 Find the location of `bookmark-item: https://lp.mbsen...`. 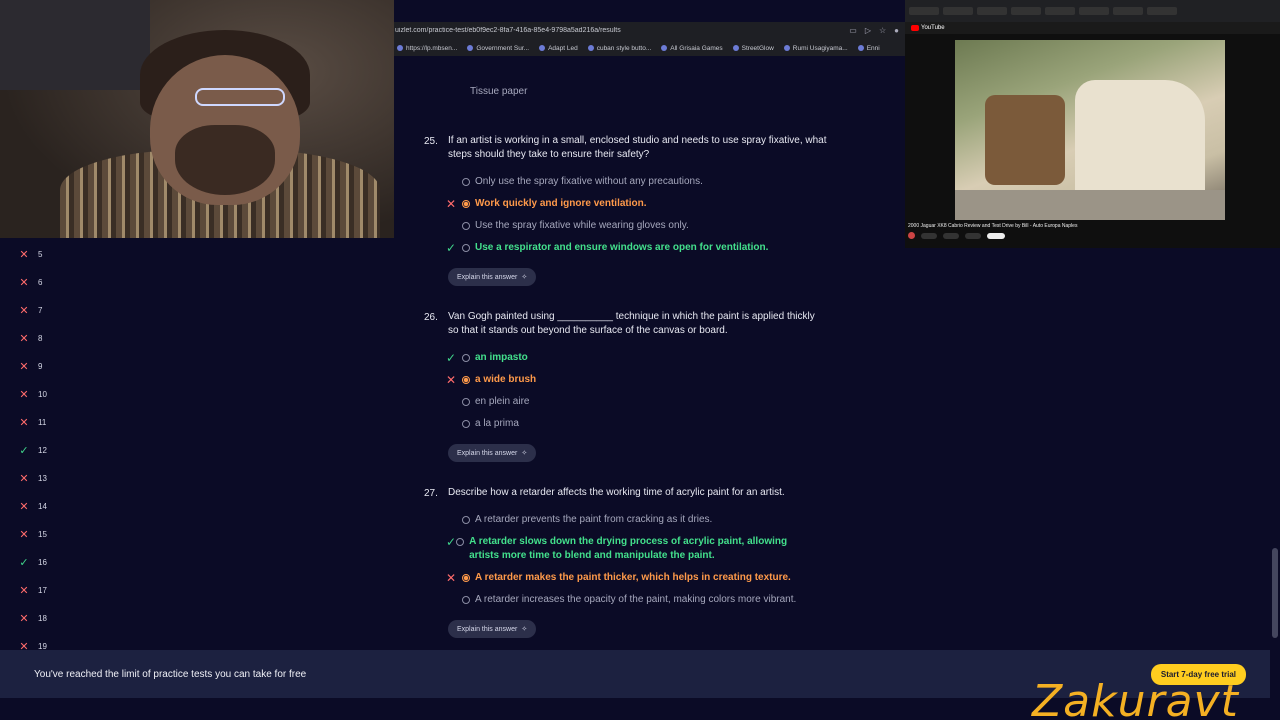

bookmark-item: https://lp.mbsen... is located at coordinates (427, 48).